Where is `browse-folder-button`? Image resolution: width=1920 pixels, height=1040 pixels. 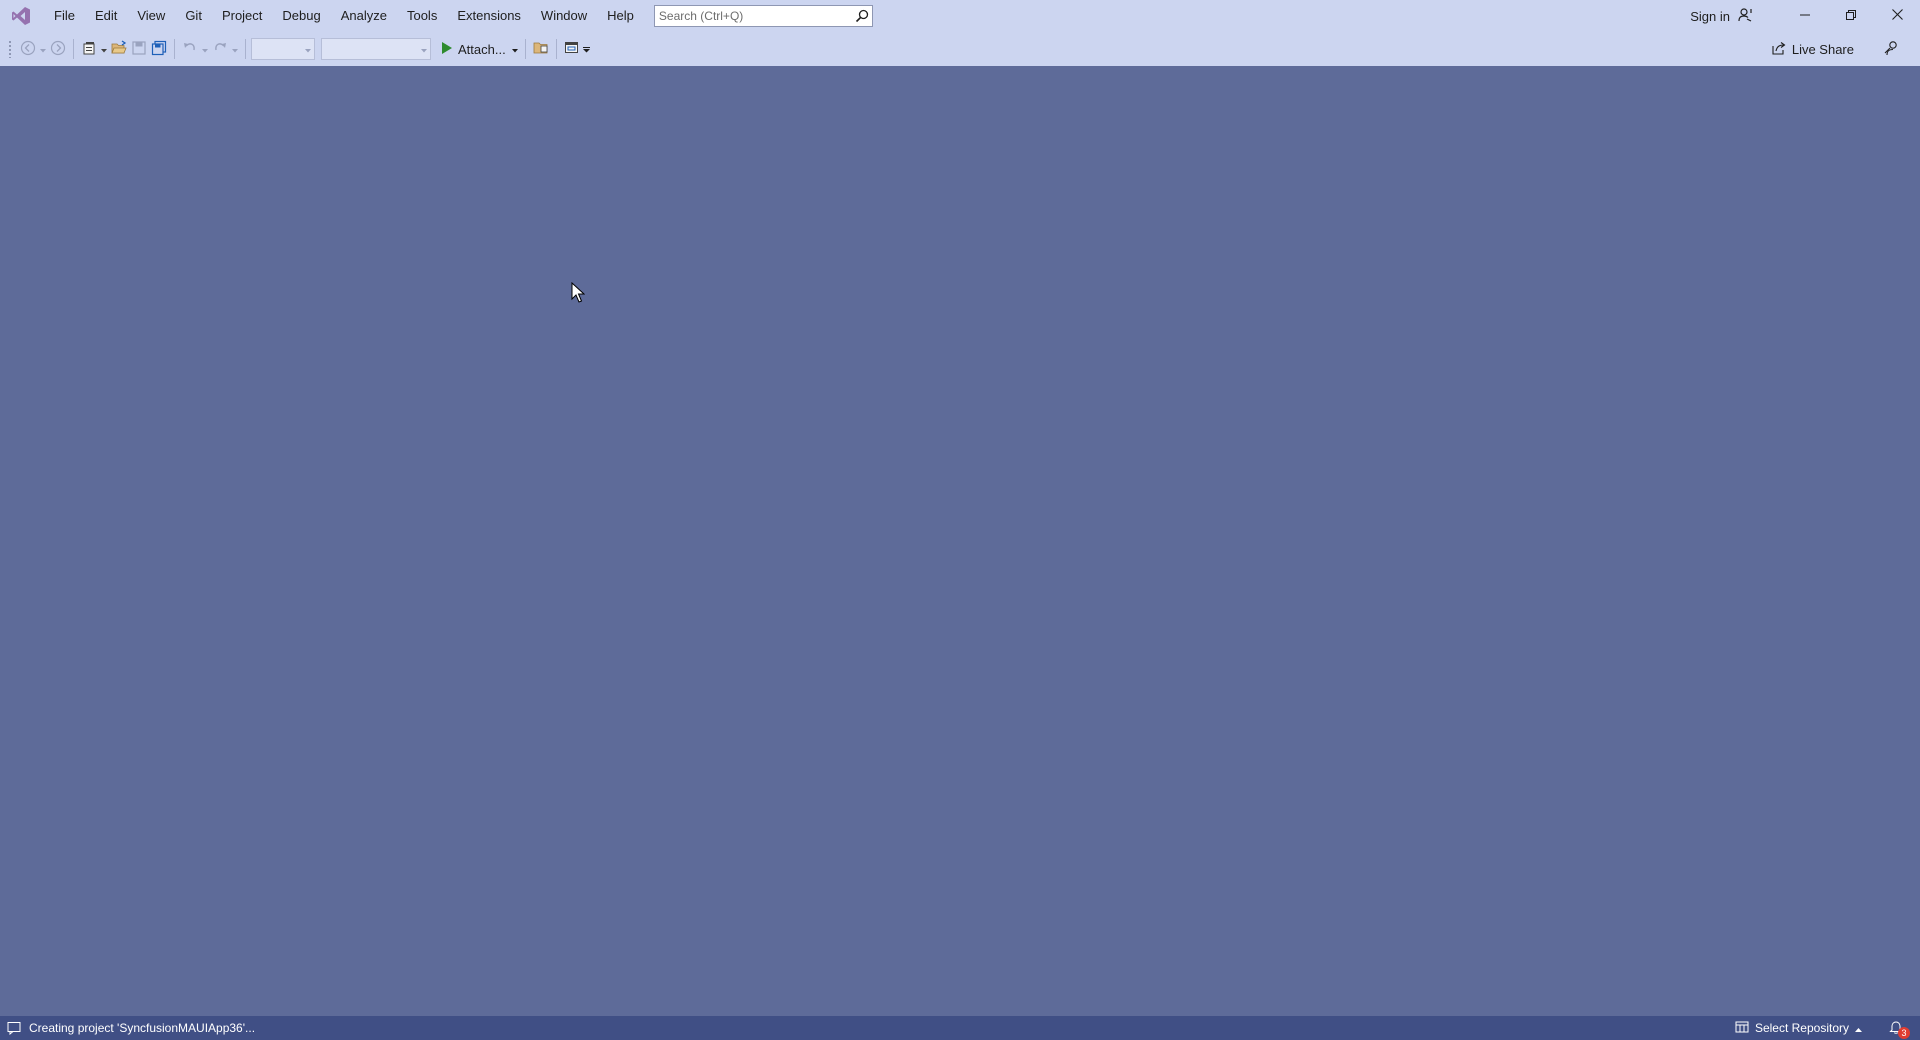
browse-folder-button is located at coordinates (541, 49).